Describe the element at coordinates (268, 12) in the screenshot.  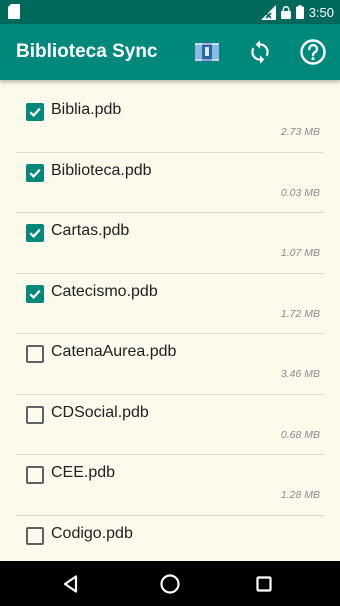
I see `signal-icon` at that location.